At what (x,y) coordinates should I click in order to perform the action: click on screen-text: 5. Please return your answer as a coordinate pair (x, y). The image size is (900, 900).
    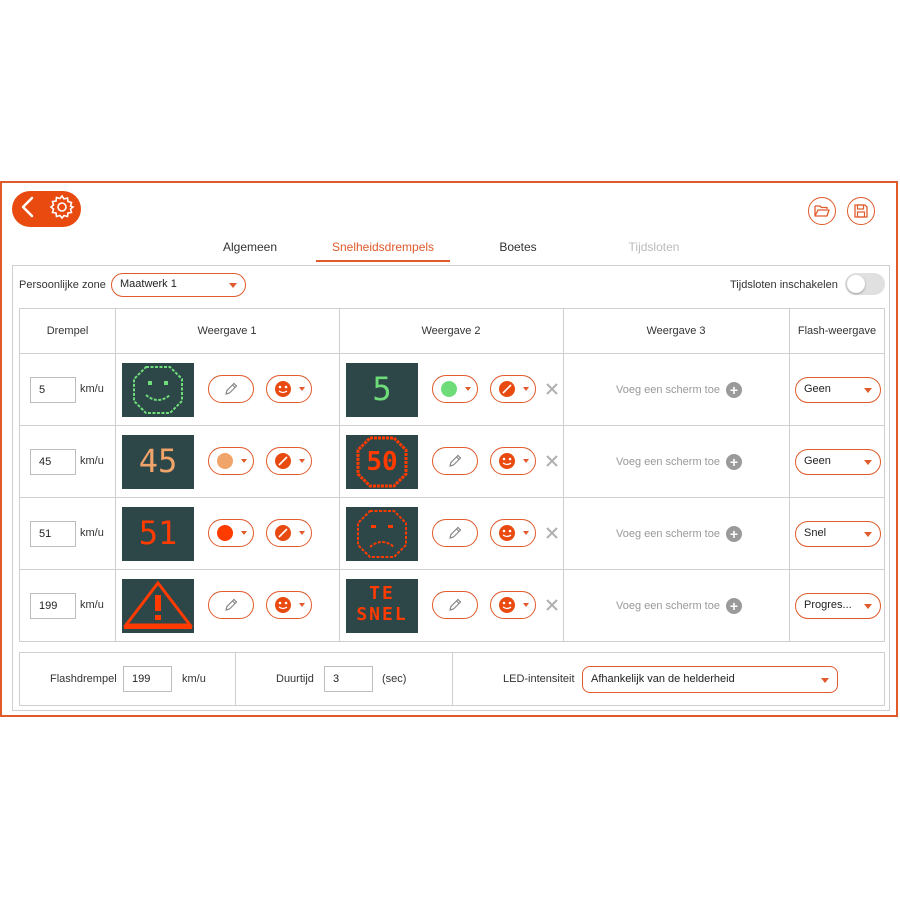
    Looking at the image, I should click on (382, 389).